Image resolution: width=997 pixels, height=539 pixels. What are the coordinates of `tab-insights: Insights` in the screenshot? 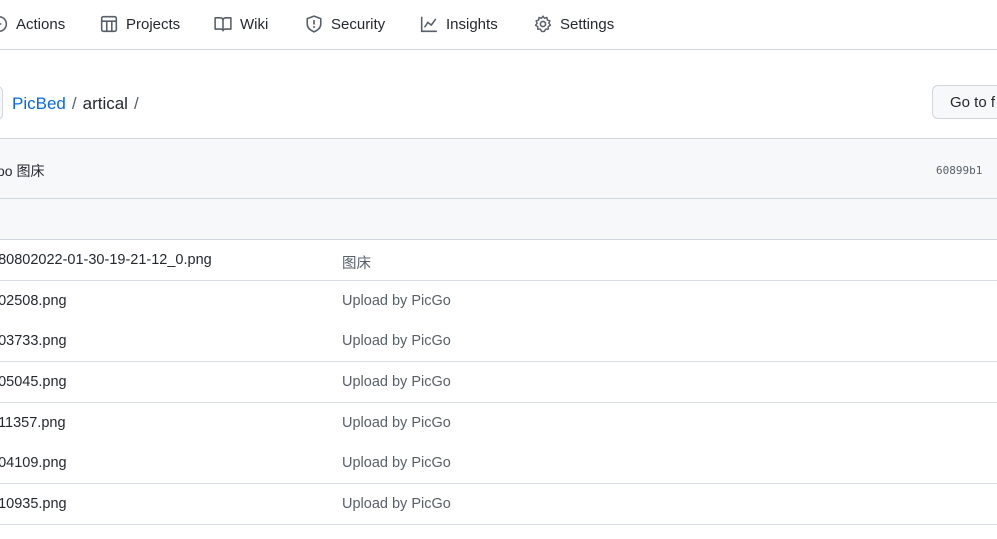 It's located at (459, 24).